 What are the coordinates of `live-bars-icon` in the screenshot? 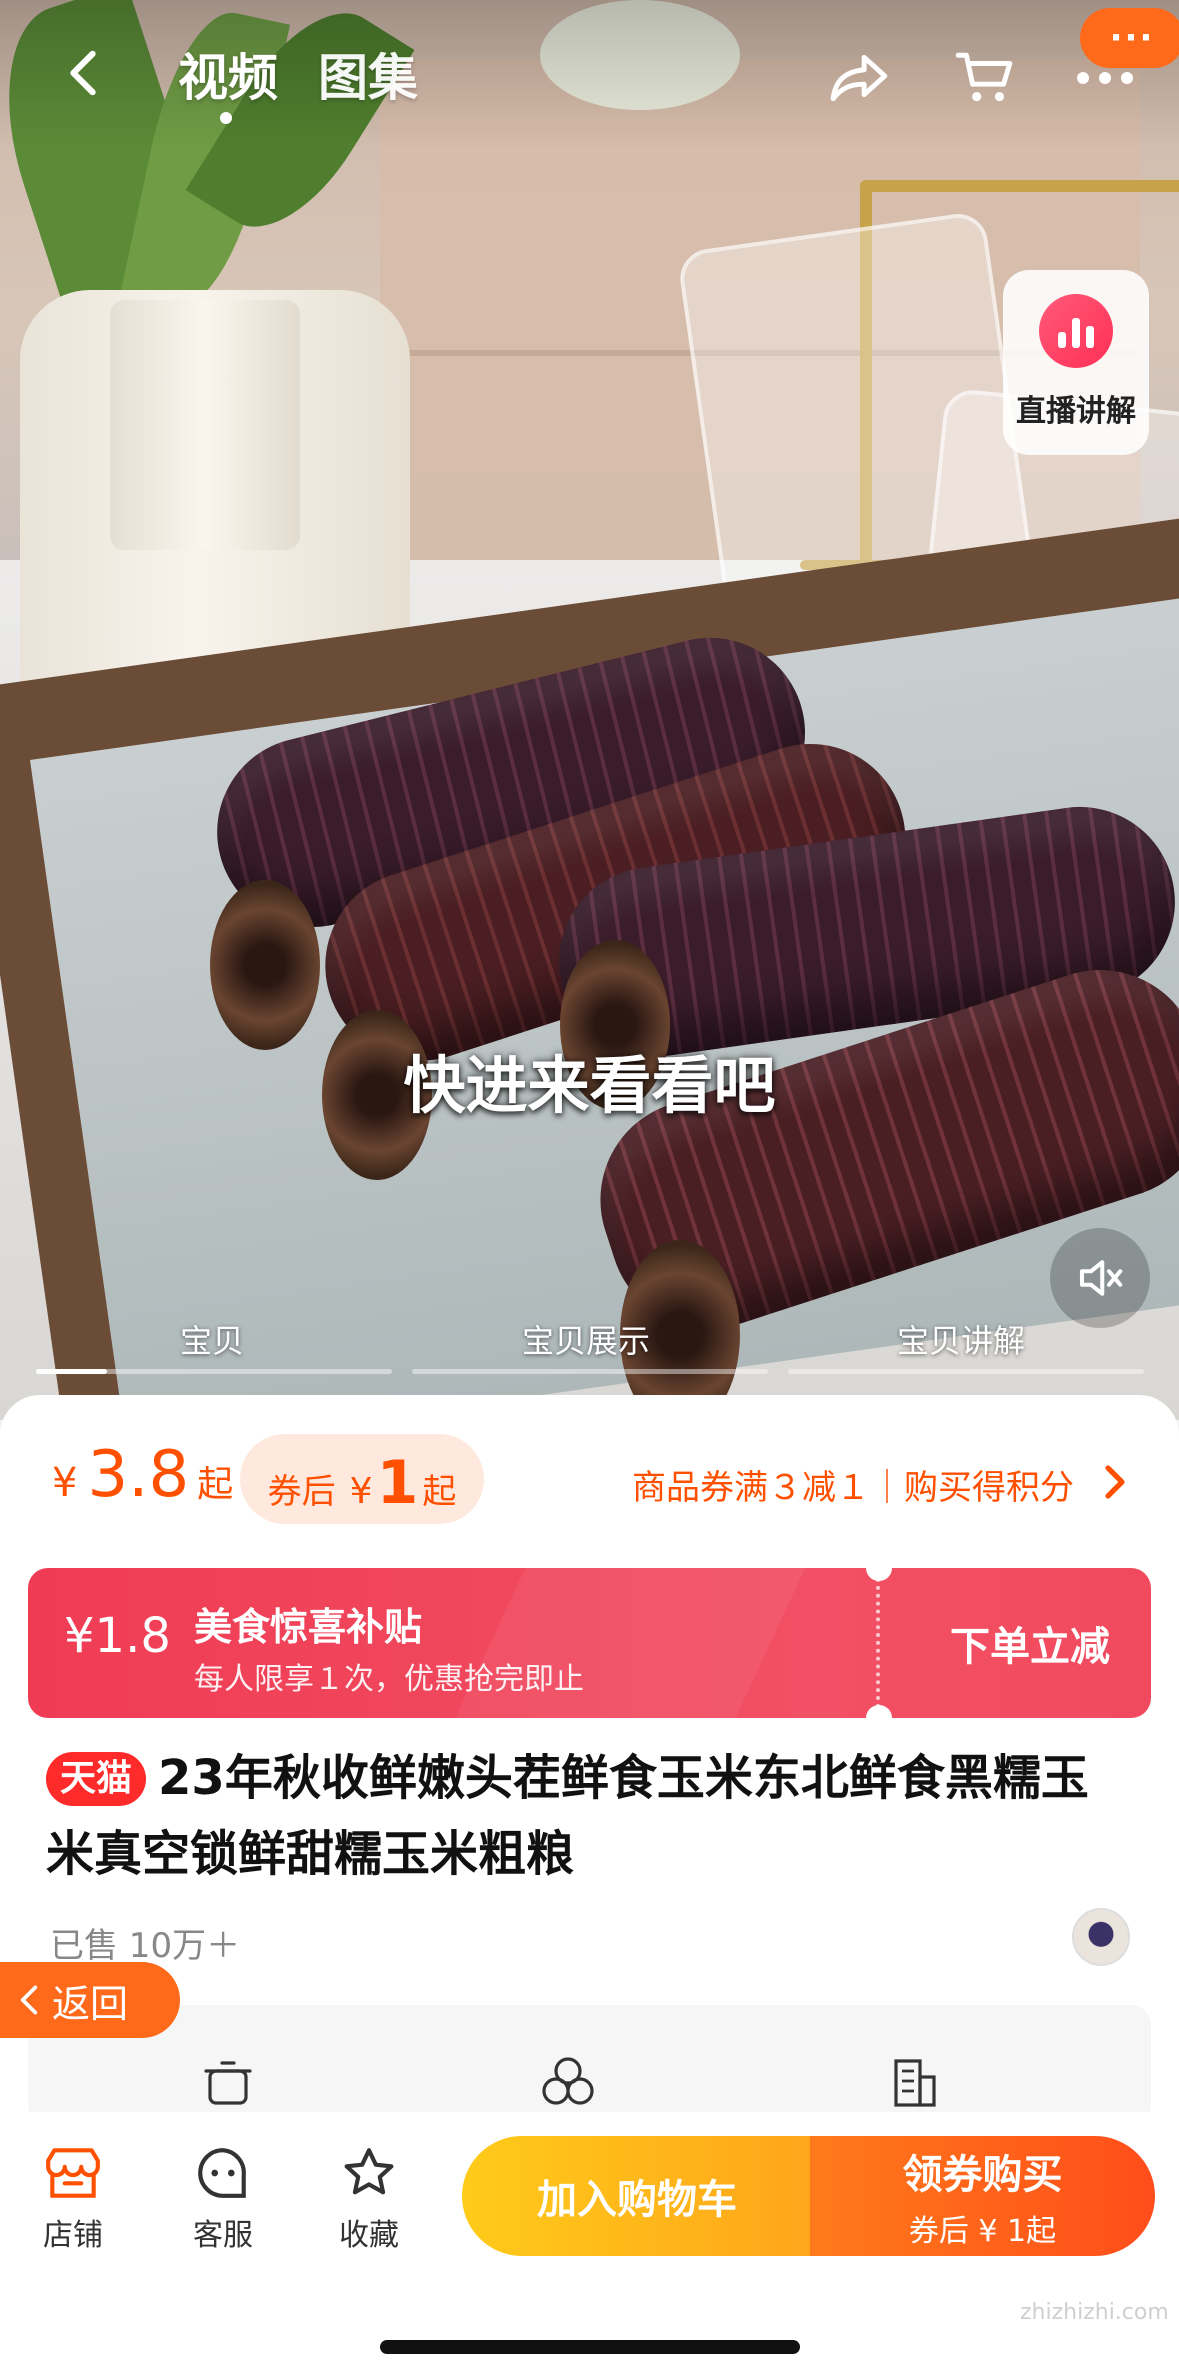 It's located at (1076, 331).